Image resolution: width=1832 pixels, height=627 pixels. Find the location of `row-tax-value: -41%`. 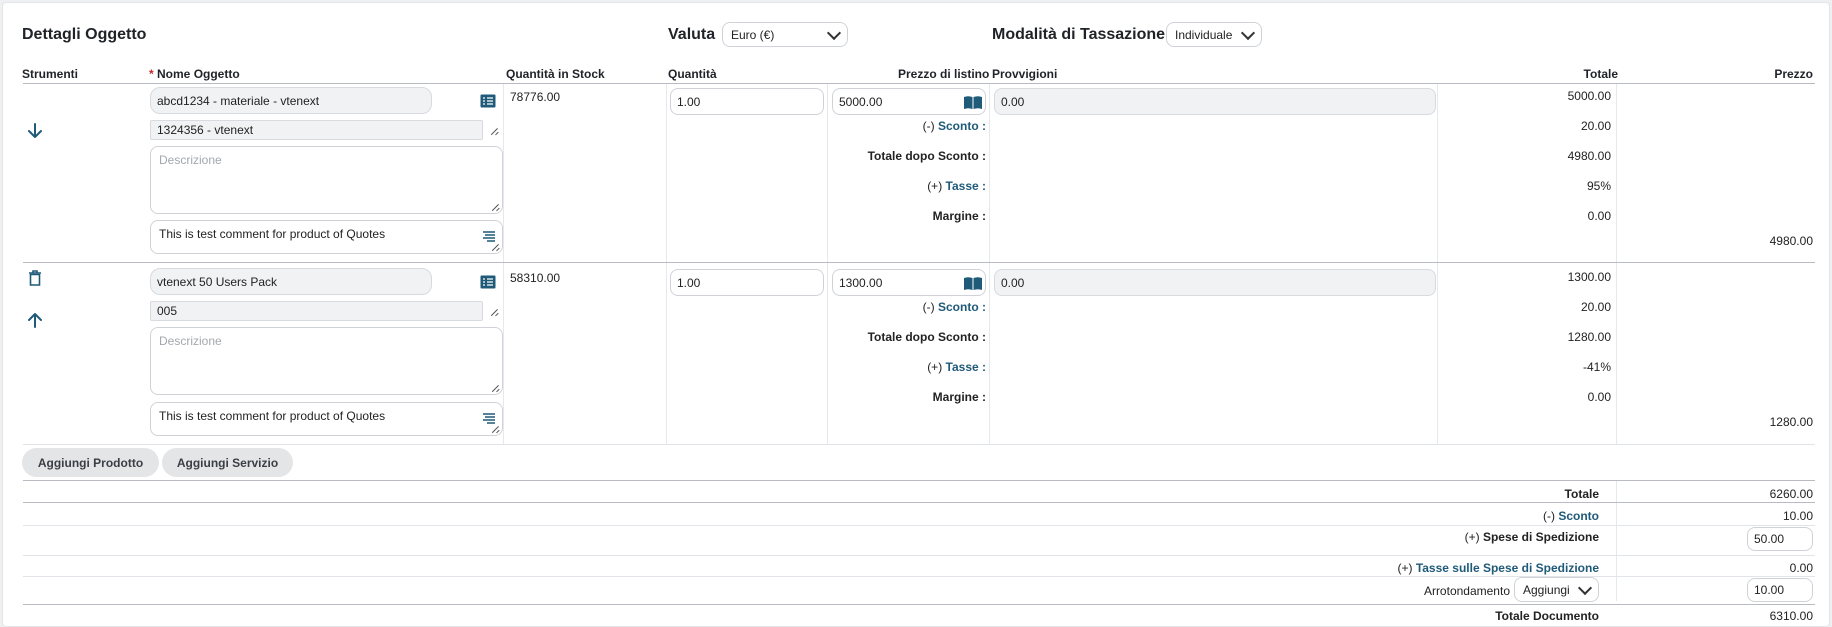

row-tax-value: -41% is located at coordinates (1596, 367).